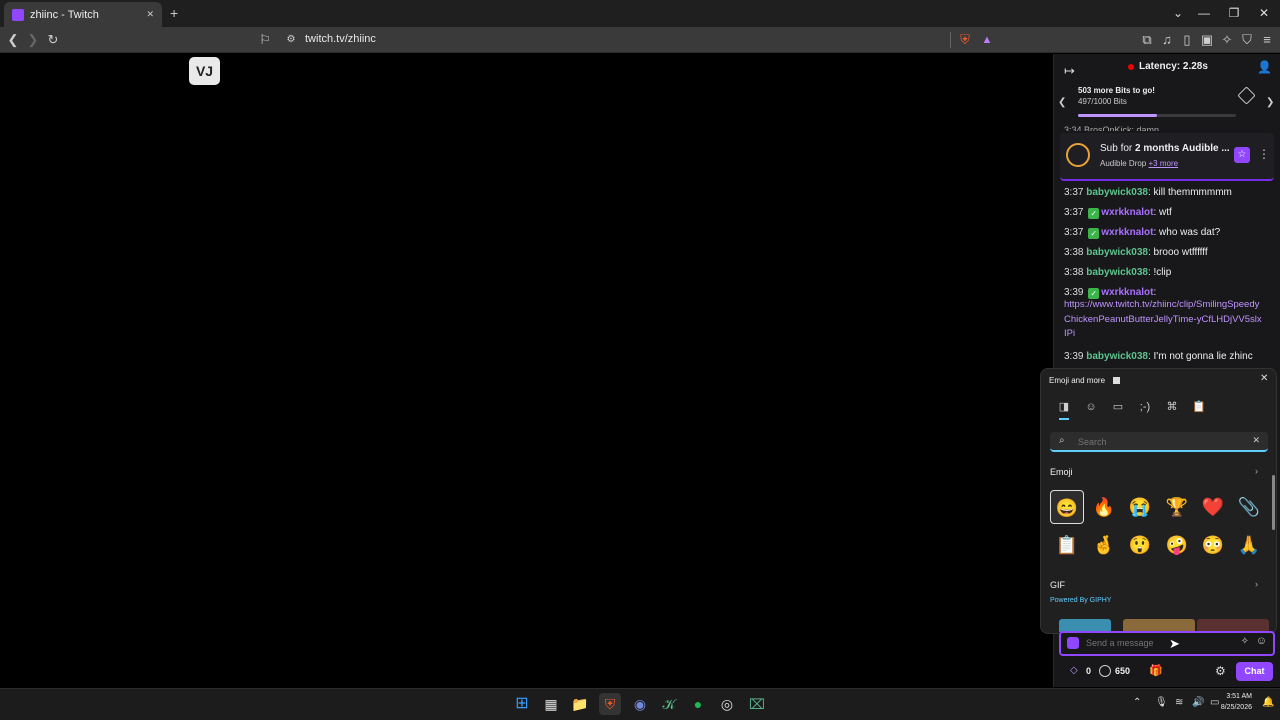 This screenshot has width=1280, height=720. I want to click on next-goal-icon: ❯, so click(1270, 102).